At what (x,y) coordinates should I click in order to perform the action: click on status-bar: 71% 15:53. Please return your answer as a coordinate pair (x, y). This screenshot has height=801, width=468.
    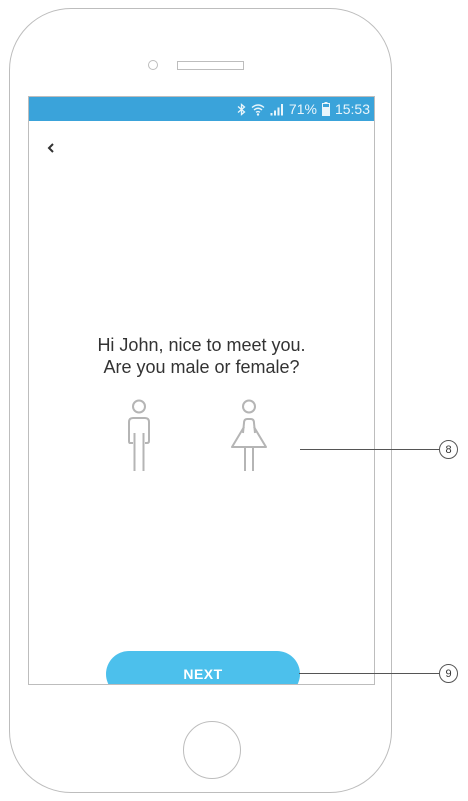
    Looking at the image, I should click on (201, 109).